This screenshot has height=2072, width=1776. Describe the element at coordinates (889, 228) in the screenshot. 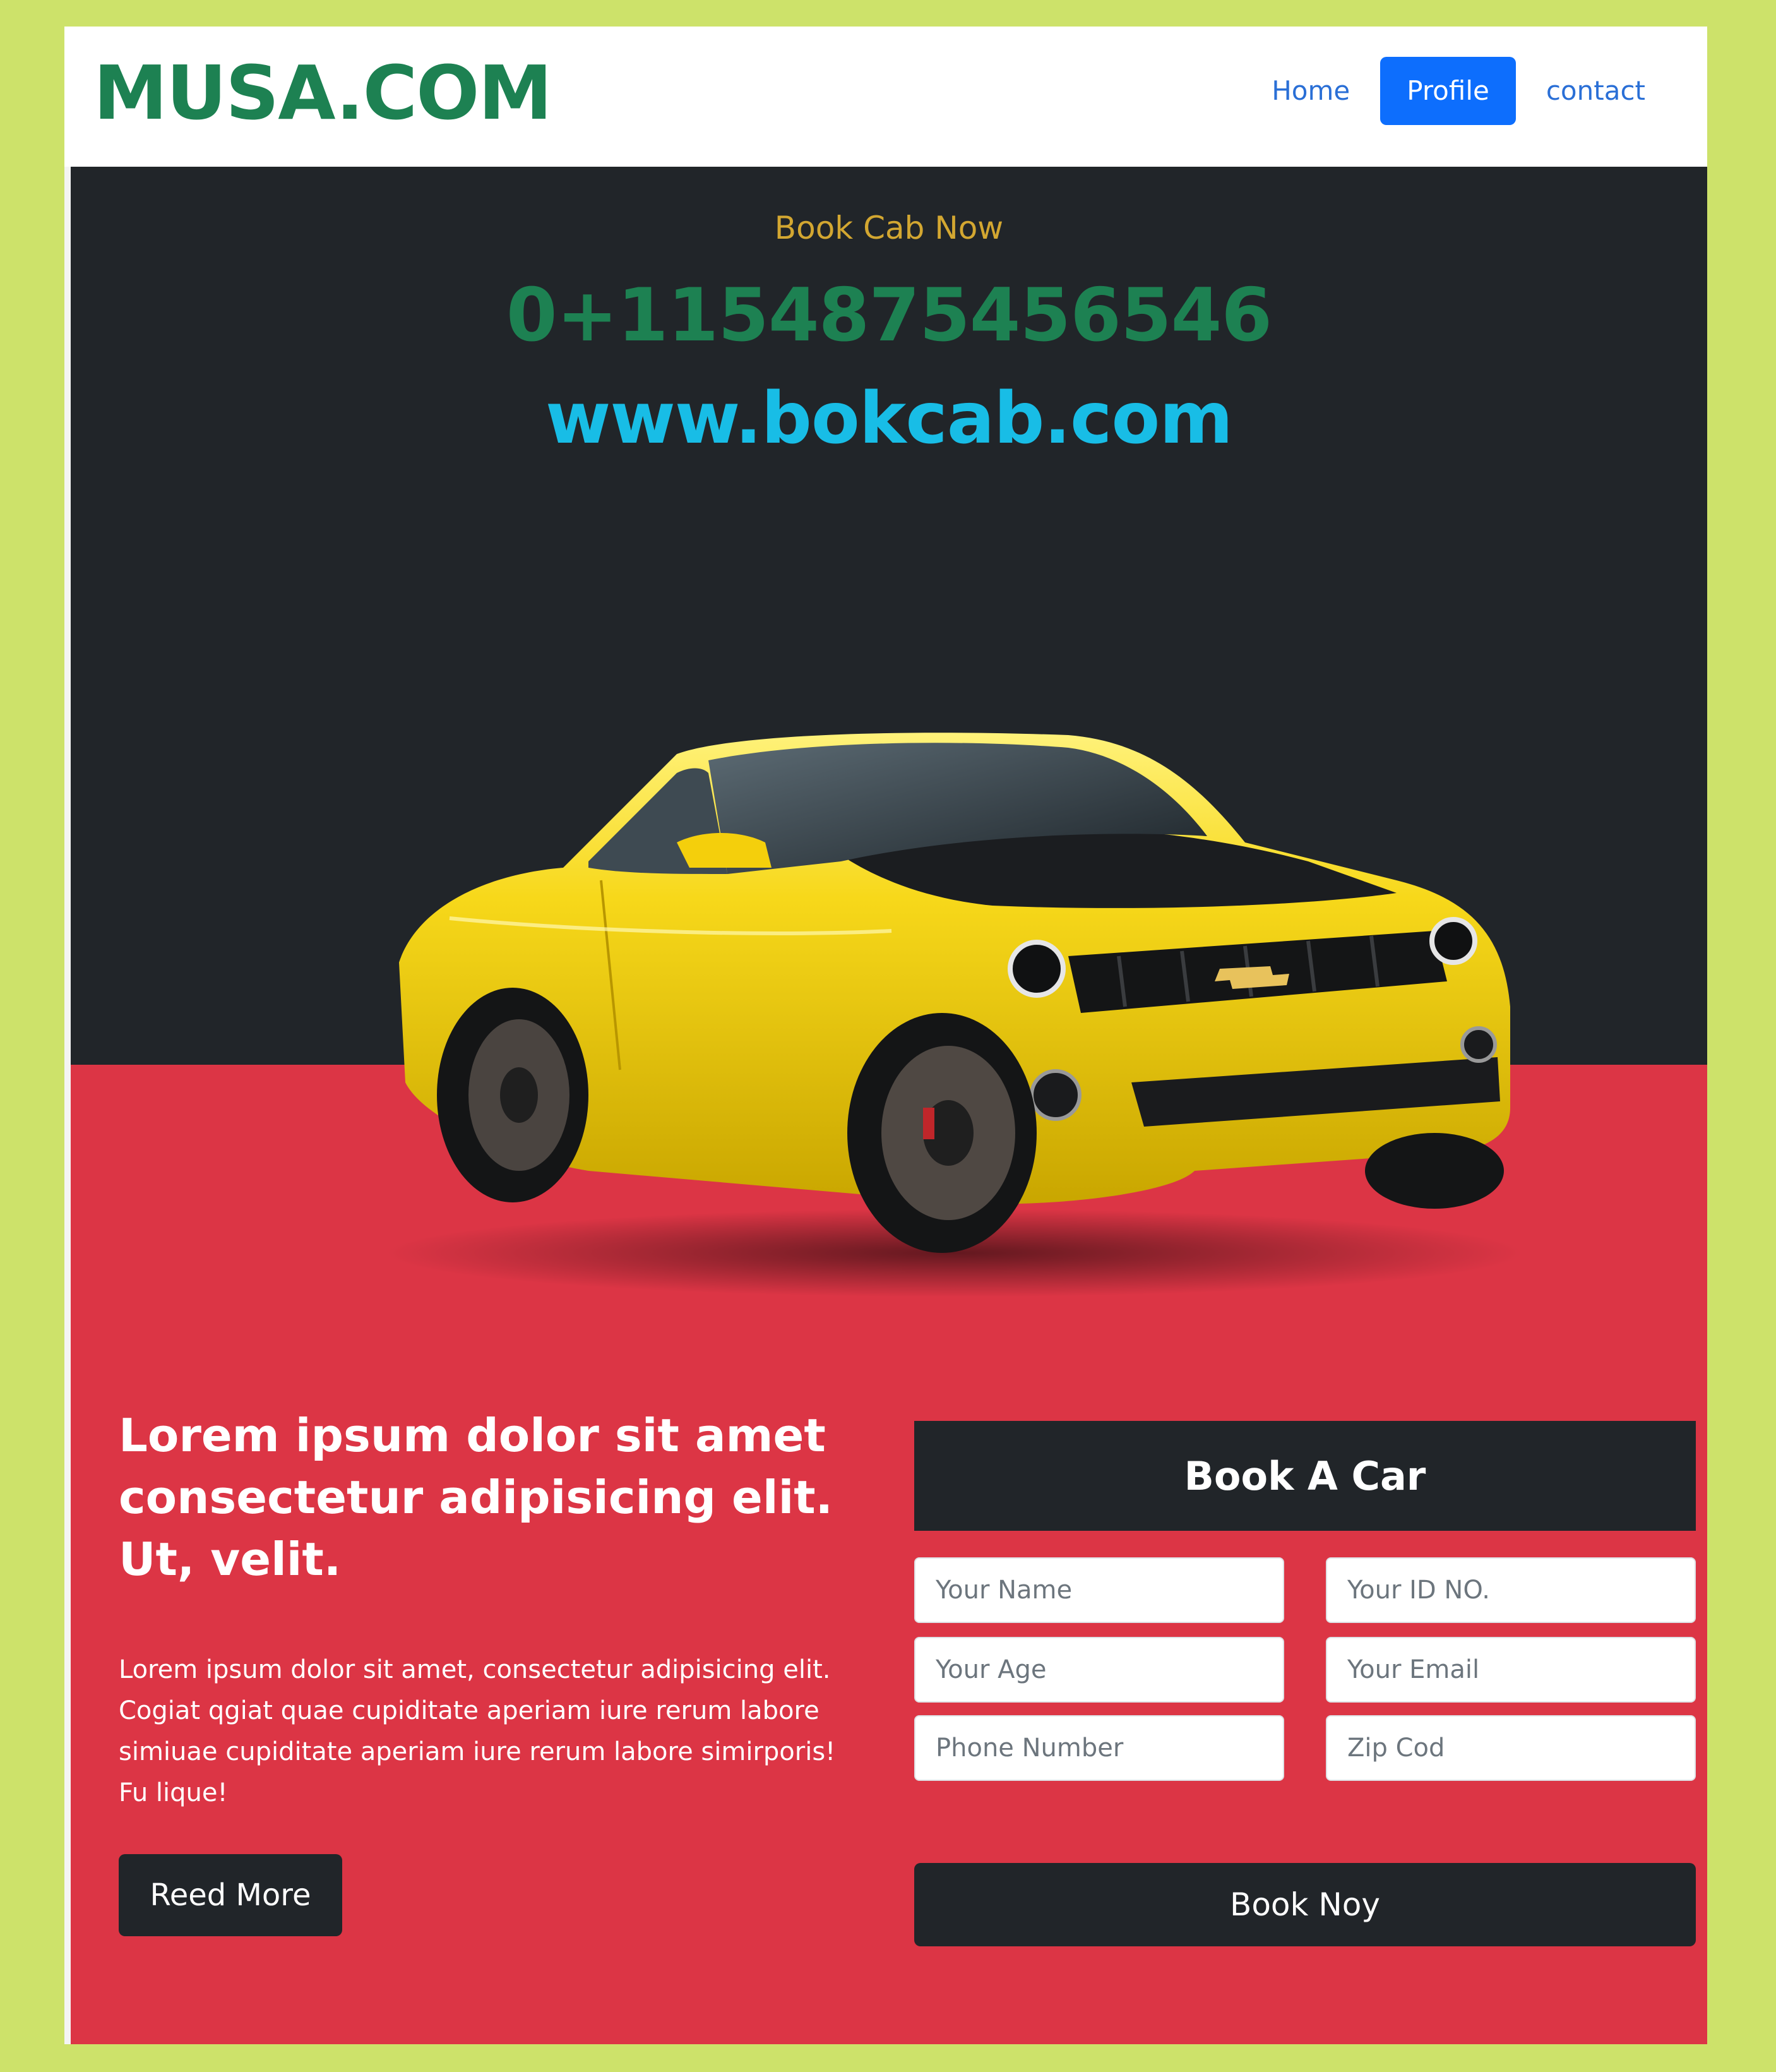

I see `book-cab-kicker: Book Cab Now` at that location.